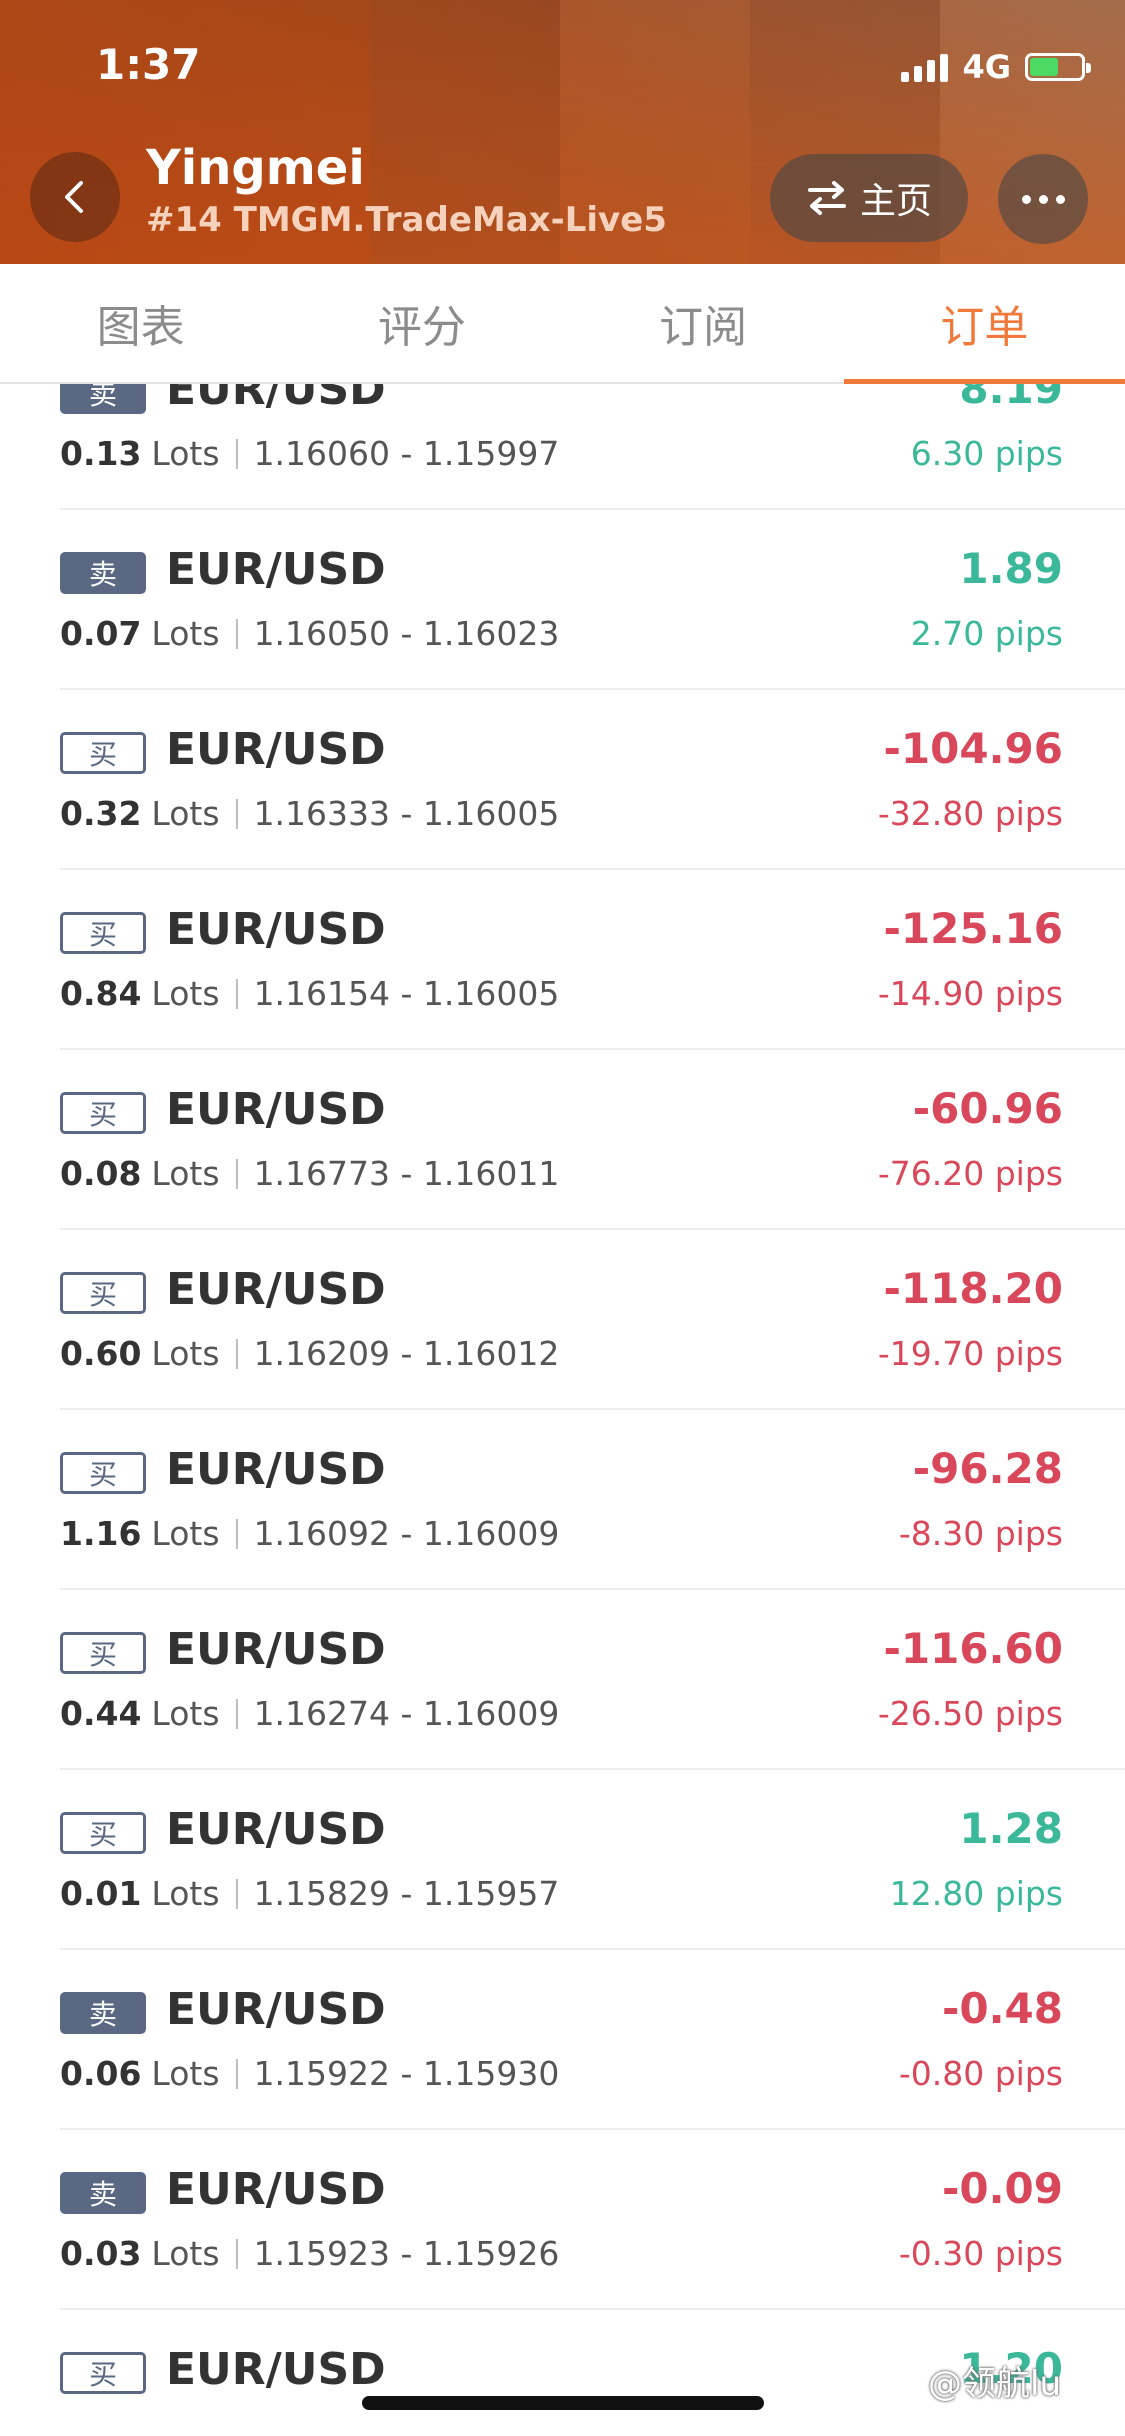 This screenshot has width=1125, height=2436. I want to click on order-price-range: 1.16274 - 1.16009, so click(406, 1713).